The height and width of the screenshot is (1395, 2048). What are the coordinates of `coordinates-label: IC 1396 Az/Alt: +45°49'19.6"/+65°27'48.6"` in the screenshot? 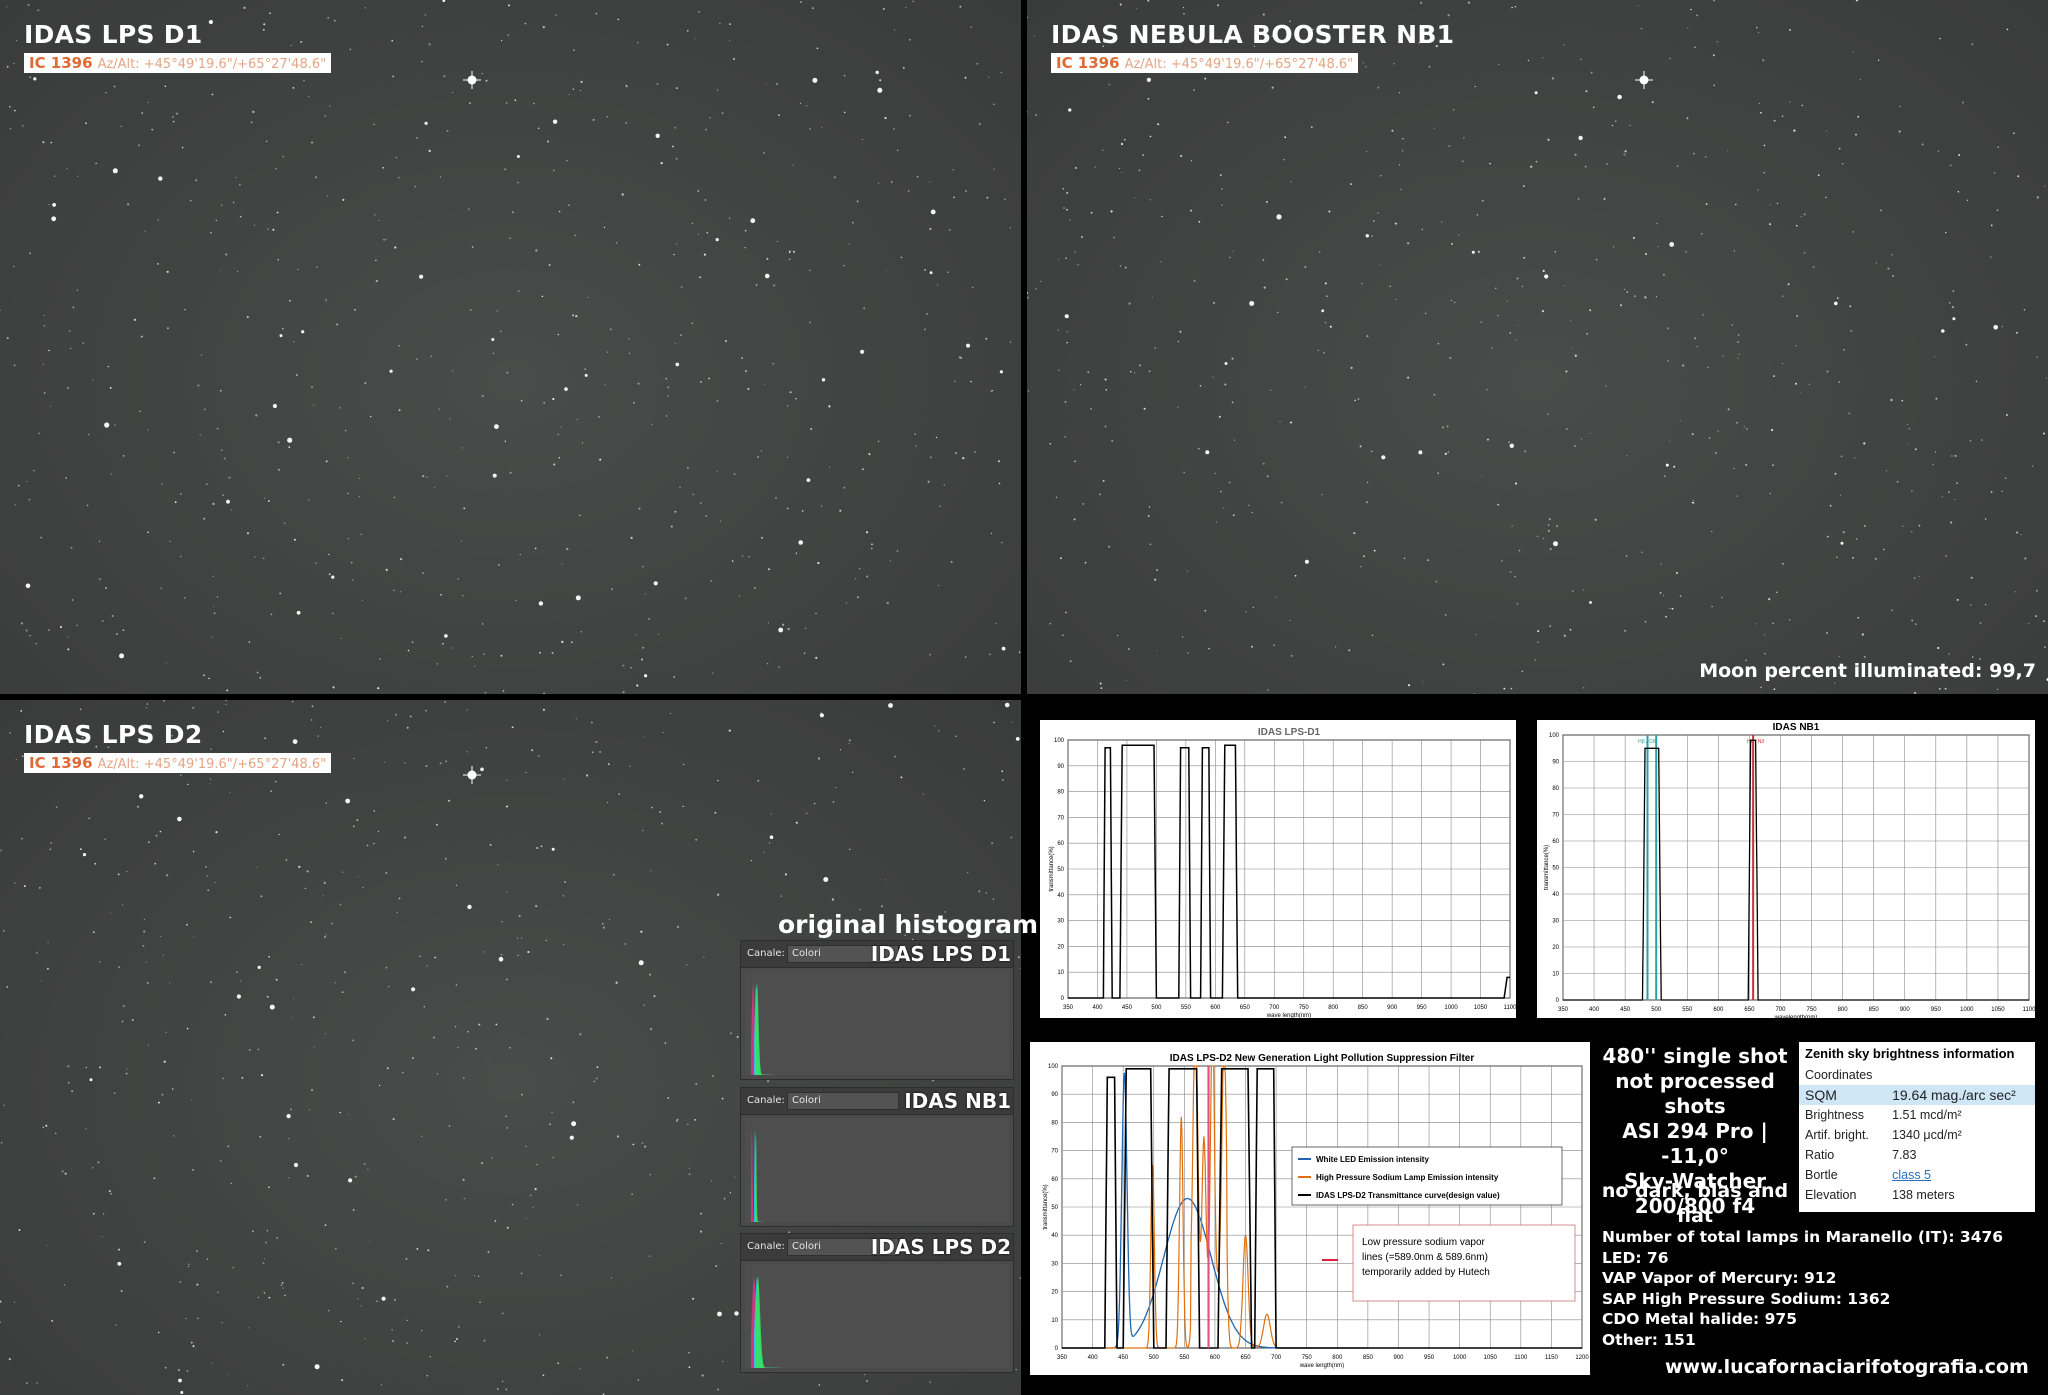 It's located at (178, 763).